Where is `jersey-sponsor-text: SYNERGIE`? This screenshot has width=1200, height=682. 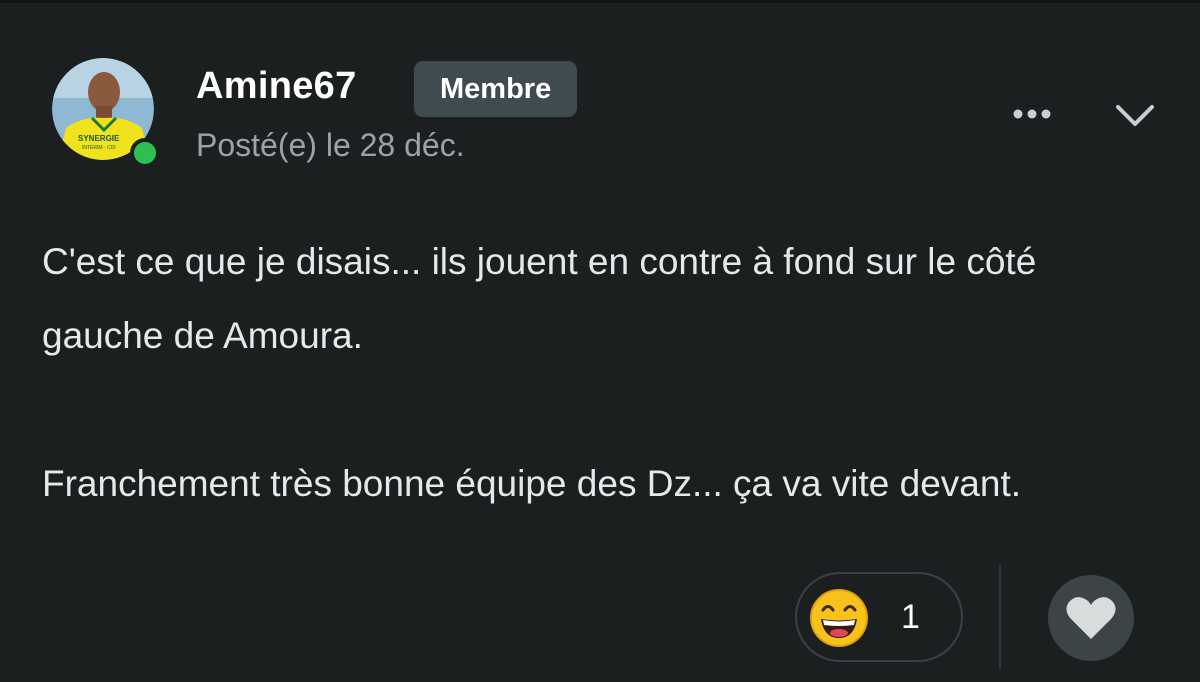 jersey-sponsor-text: SYNERGIE is located at coordinates (99, 138).